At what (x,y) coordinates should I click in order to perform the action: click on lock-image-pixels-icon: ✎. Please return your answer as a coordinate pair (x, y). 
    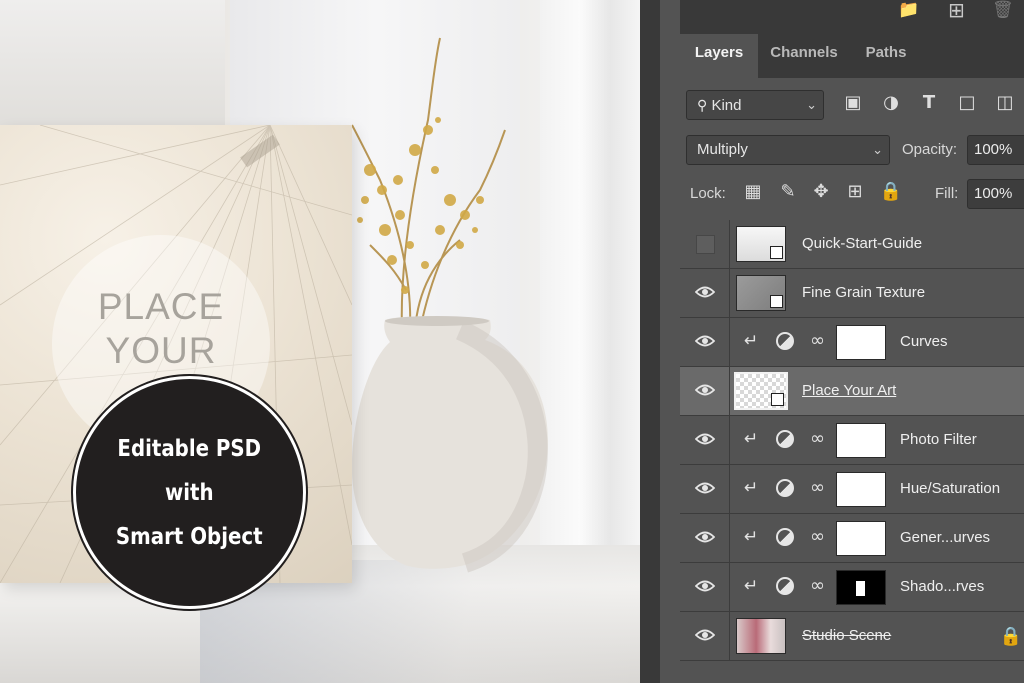
    Looking at the image, I should click on (788, 191).